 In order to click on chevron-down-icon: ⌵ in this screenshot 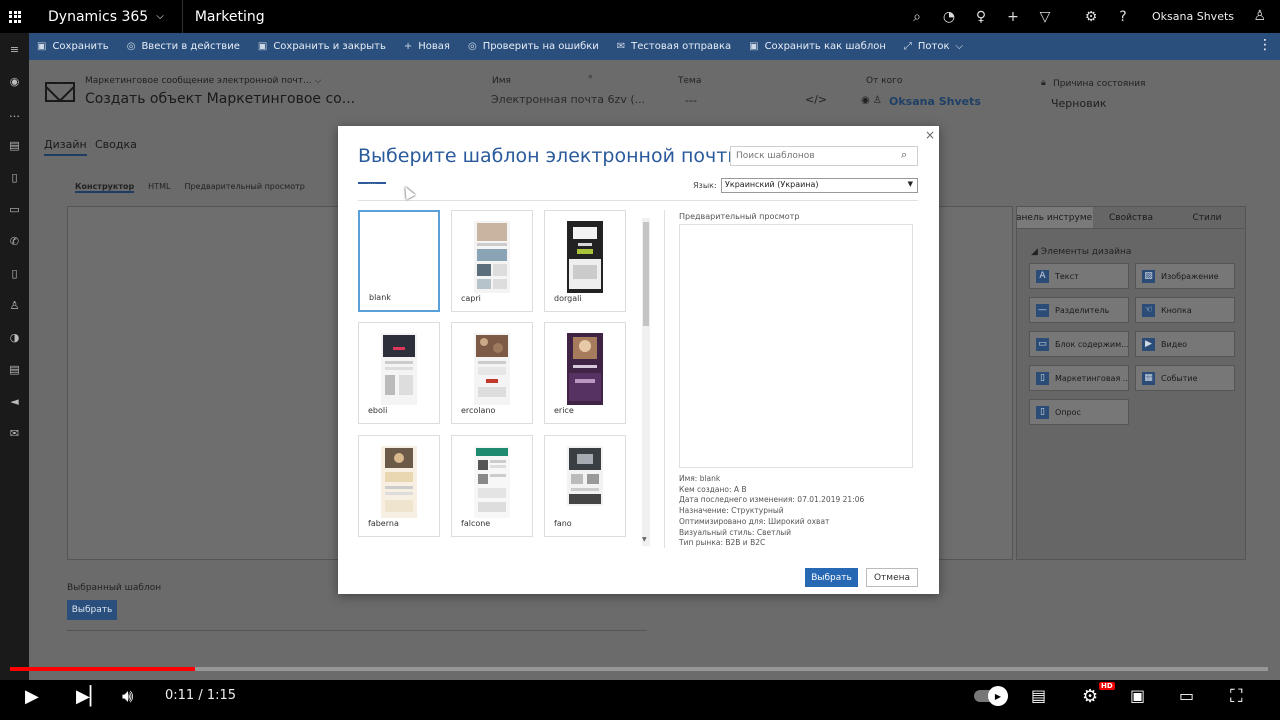, I will do `click(160, 16)`.